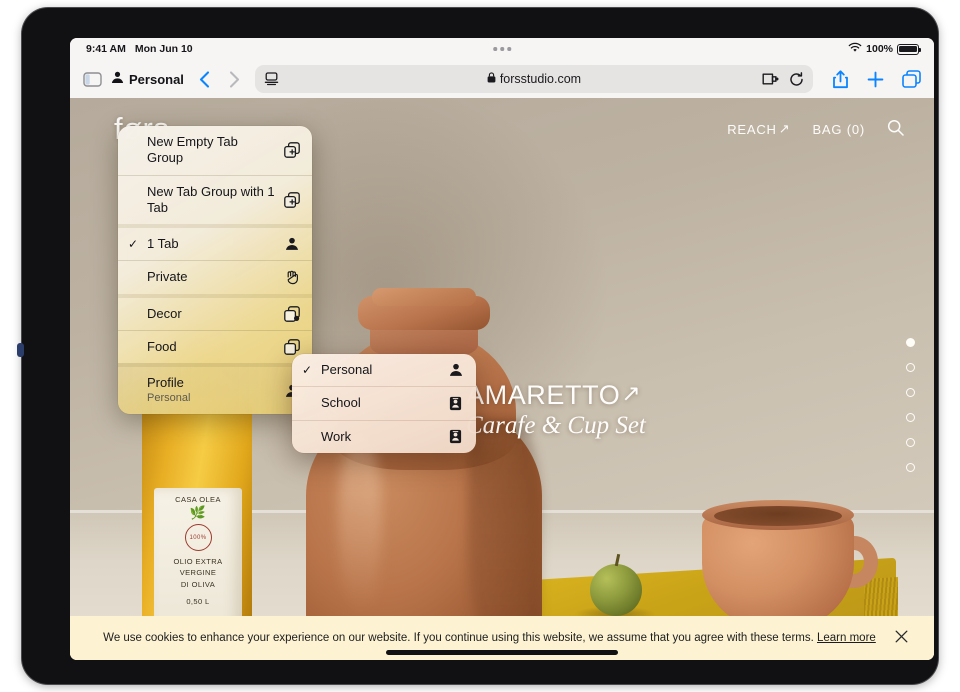 The width and height of the screenshot is (960, 692). Describe the element at coordinates (271, 79) in the screenshot. I see `page-reader-icon` at that location.